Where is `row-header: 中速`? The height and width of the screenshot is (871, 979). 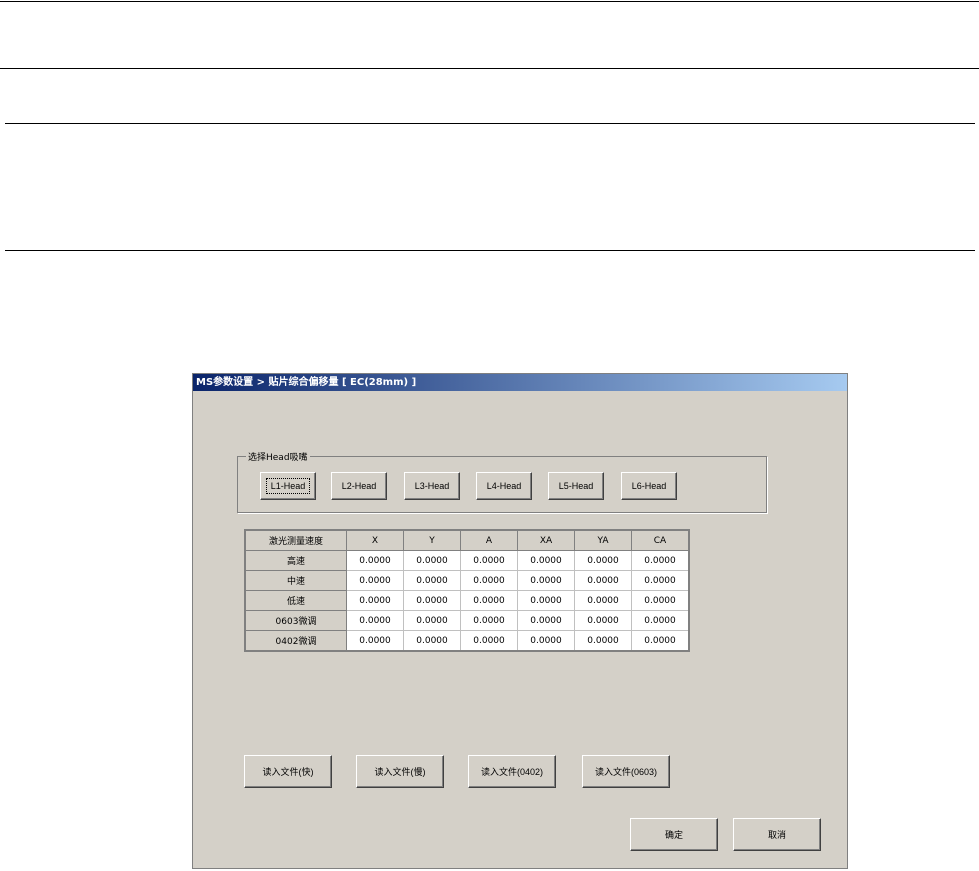
row-header: 中速 is located at coordinates (295, 580).